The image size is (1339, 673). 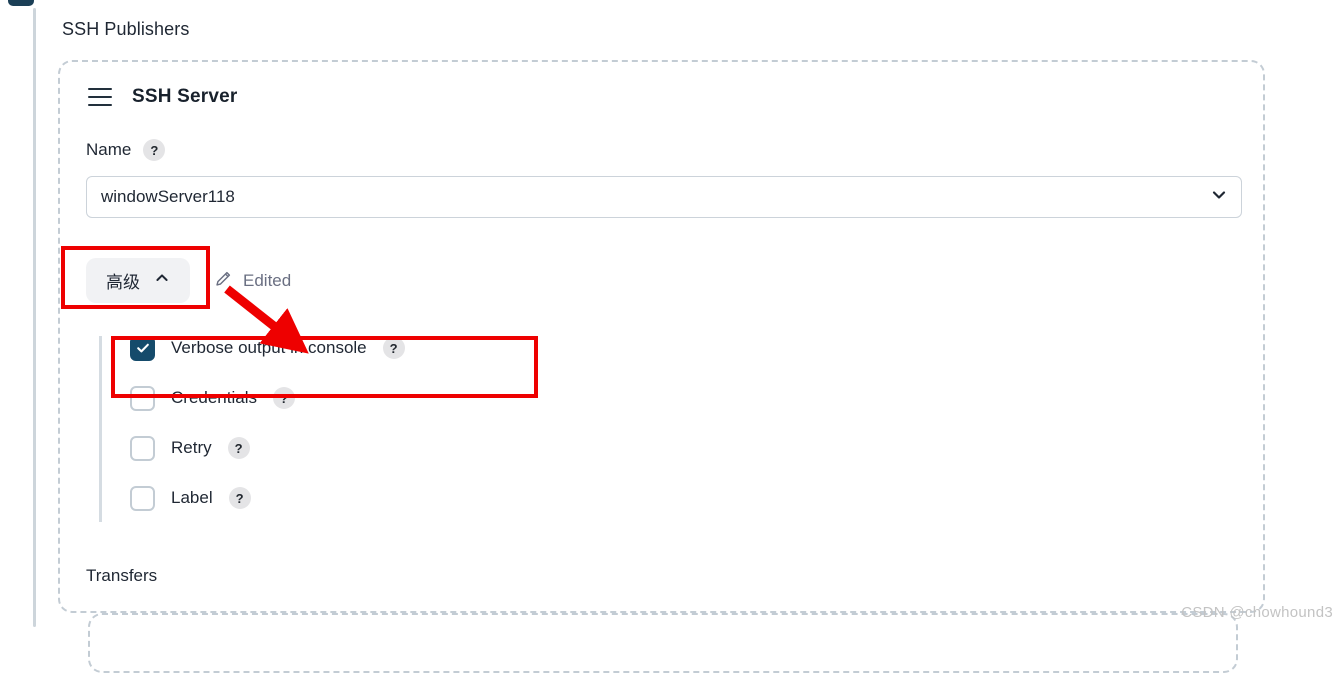 I want to click on option-label: Label, so click(x=192, y=497).